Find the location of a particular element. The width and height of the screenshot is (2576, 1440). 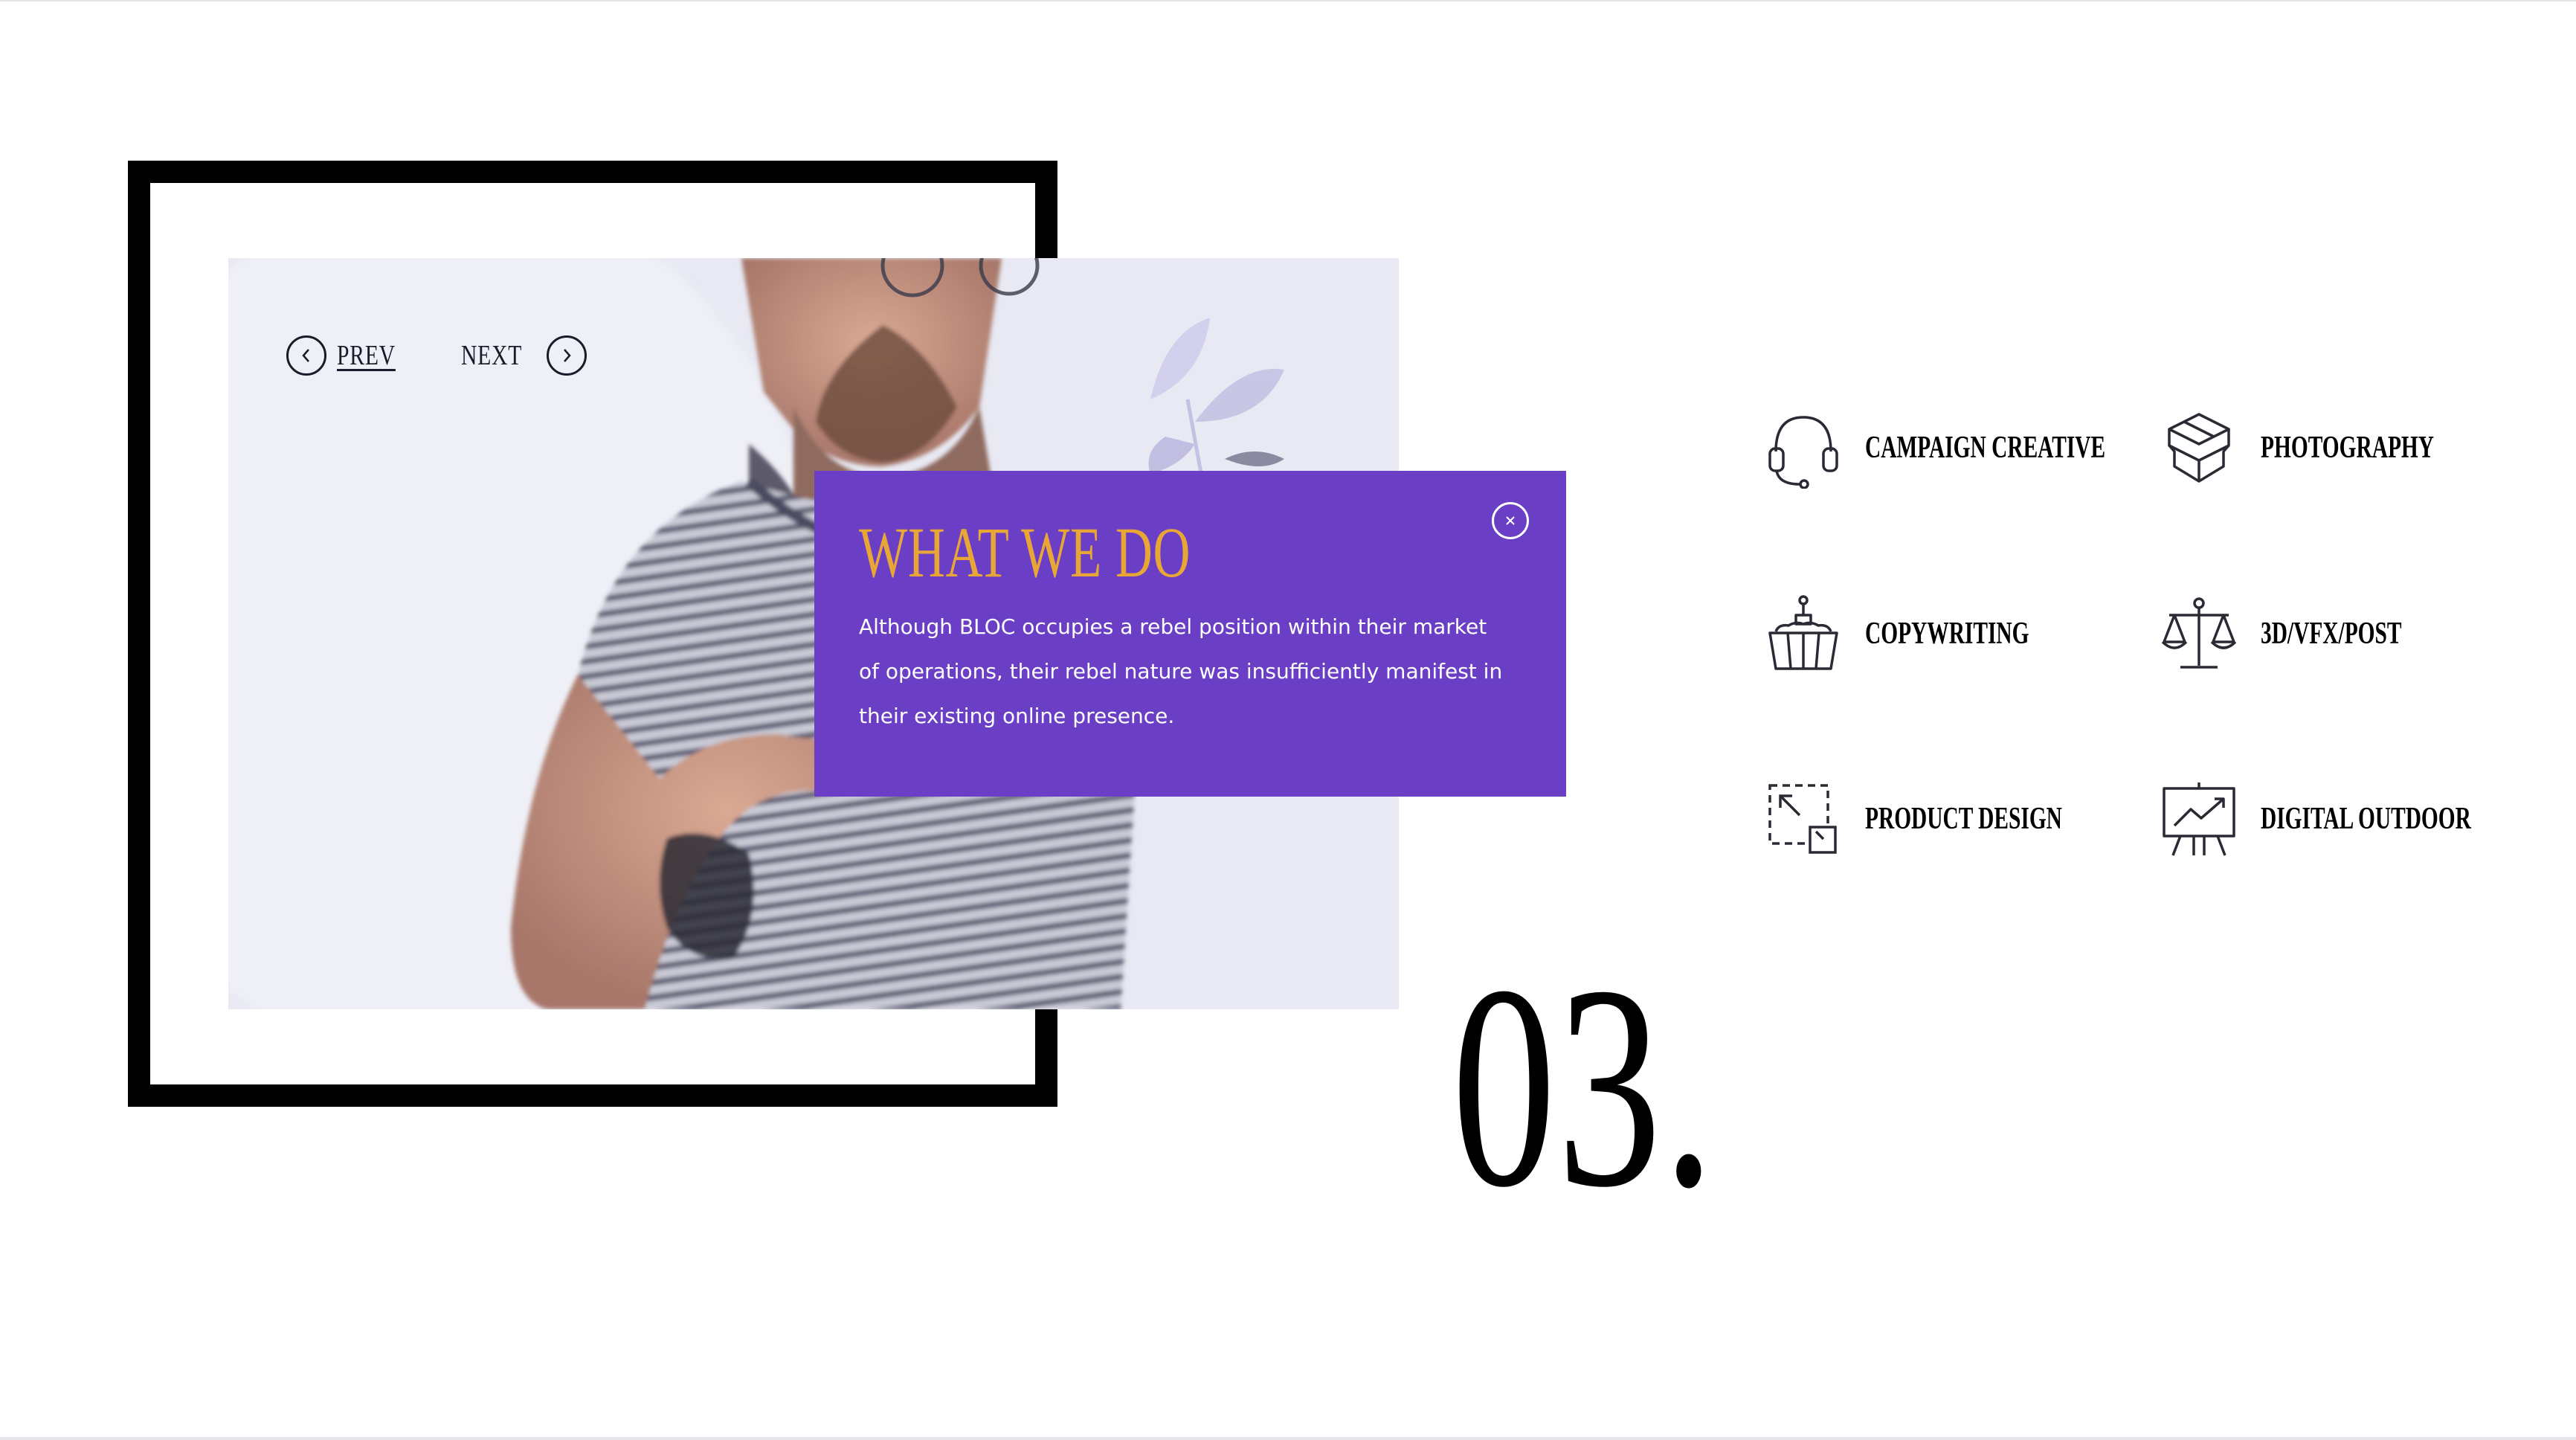

service-photography: PHOTOGRAPHY is located at coordinates (2333, 447).